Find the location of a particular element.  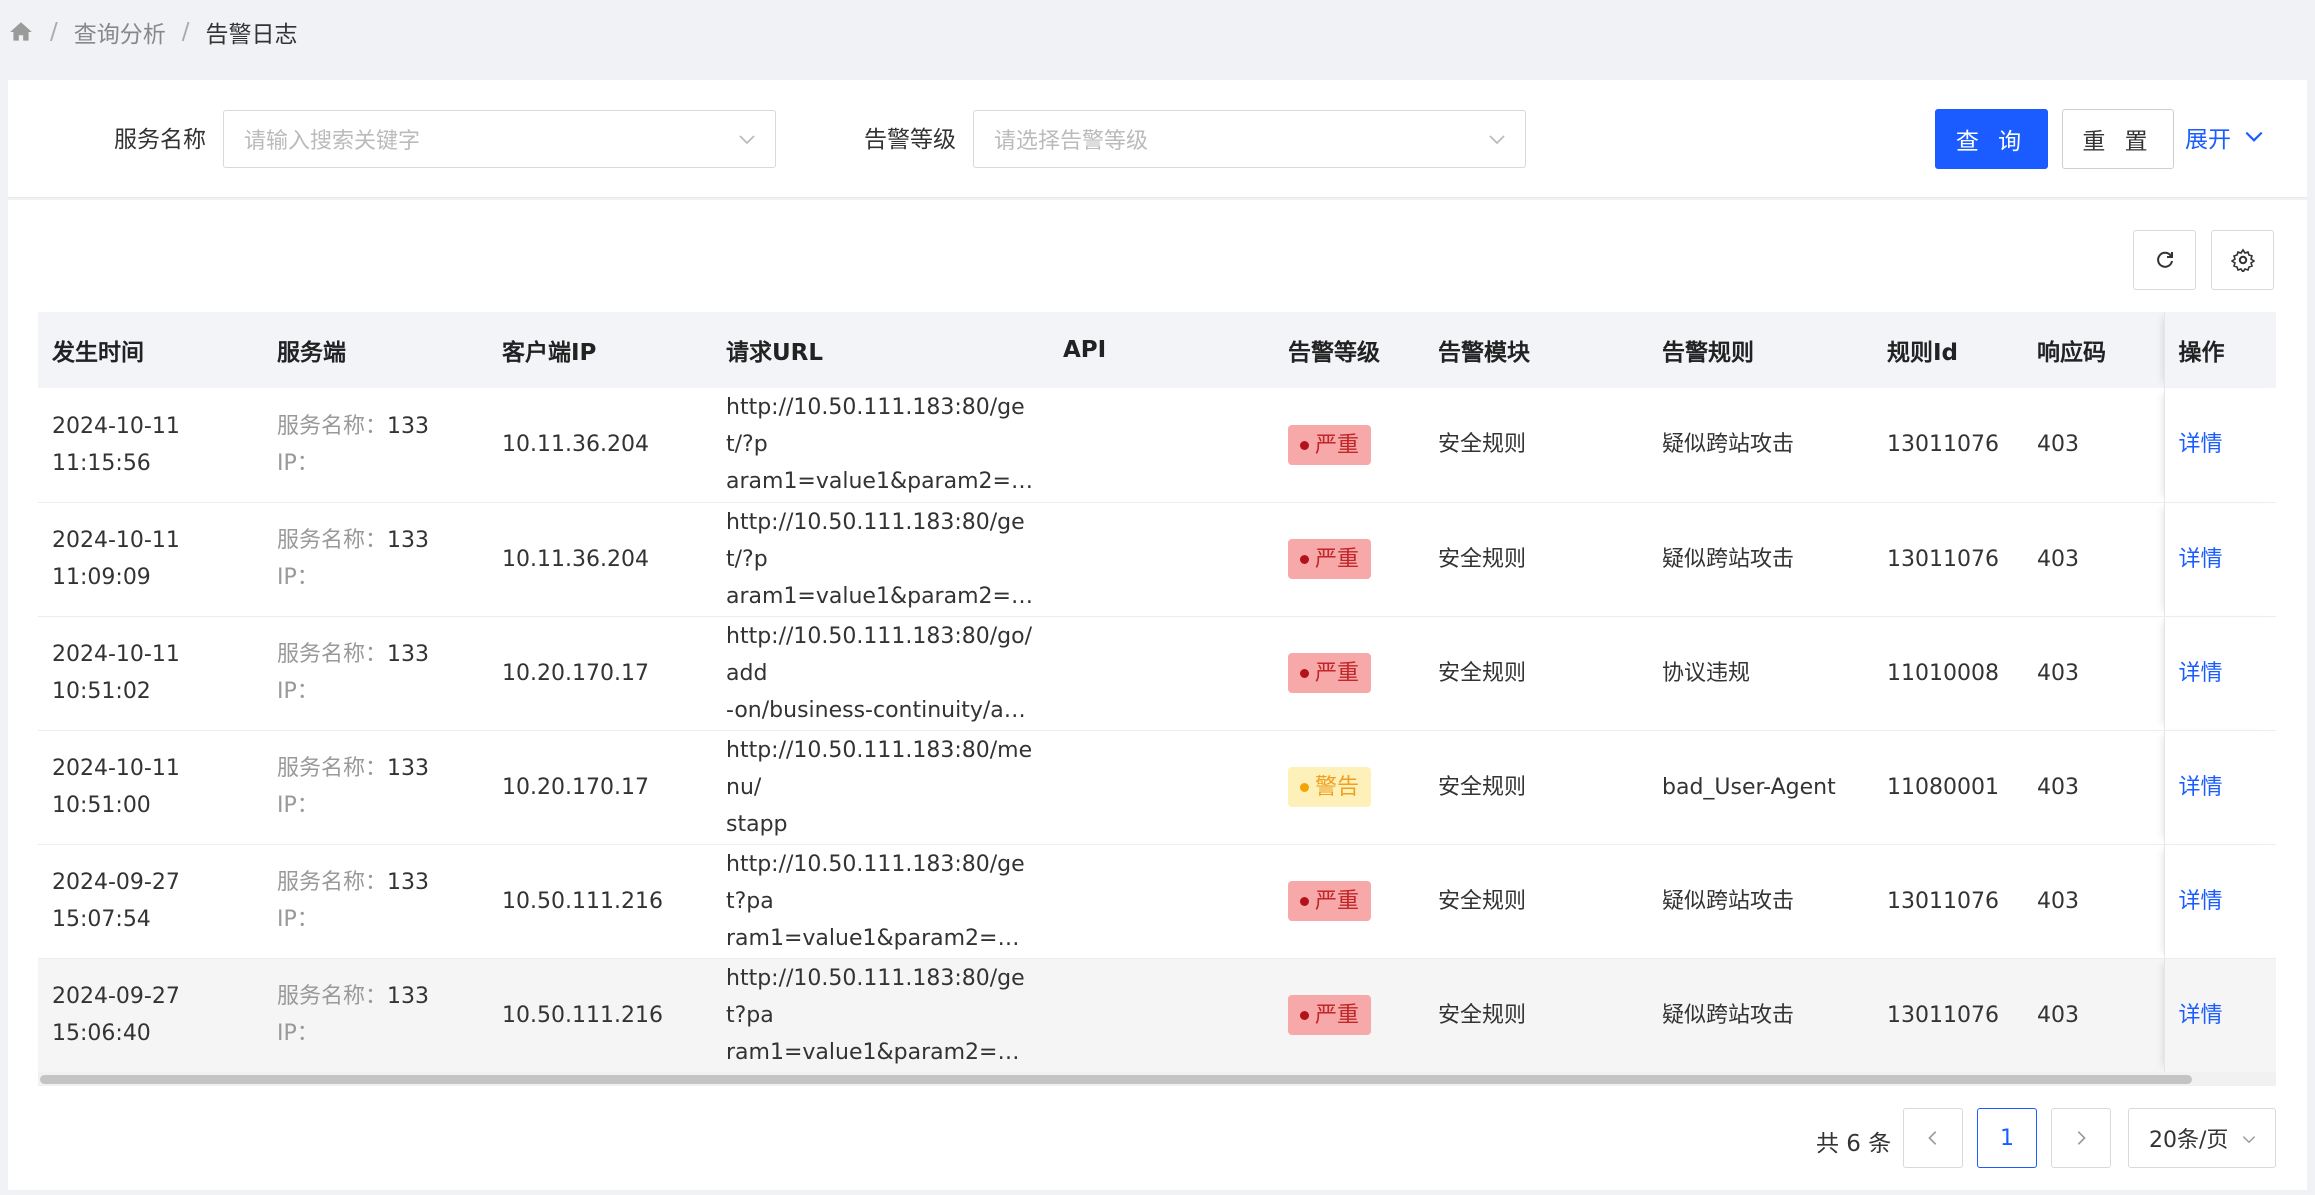

alert-level-label: 告警等级 is located at coordinates (910, 140).